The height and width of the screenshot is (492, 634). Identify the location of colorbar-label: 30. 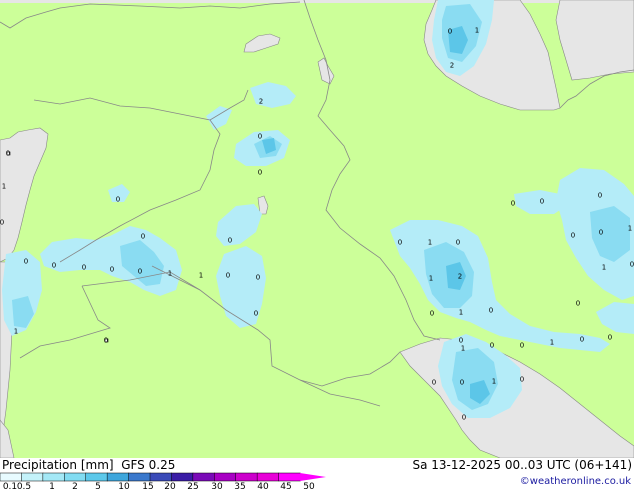
(217, 487).